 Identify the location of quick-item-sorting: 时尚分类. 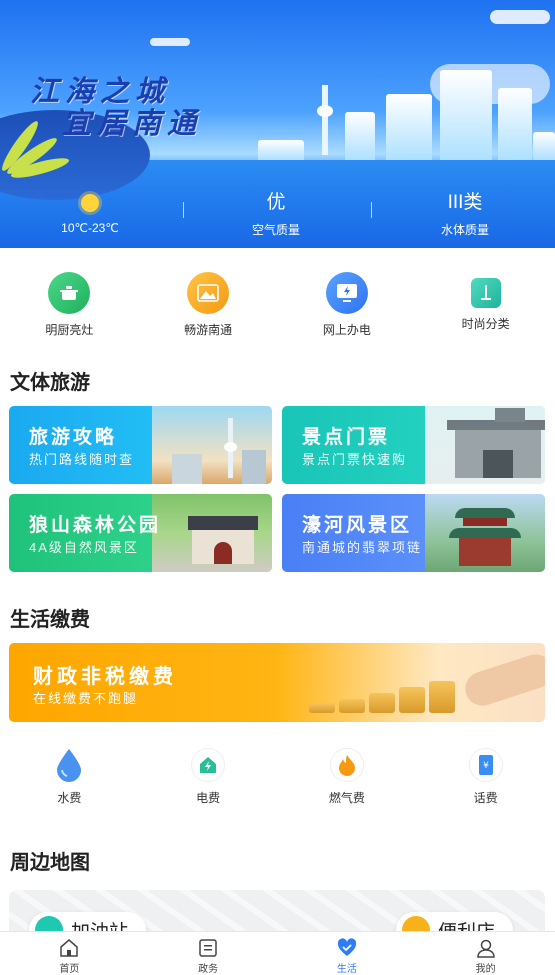
(485, 305).